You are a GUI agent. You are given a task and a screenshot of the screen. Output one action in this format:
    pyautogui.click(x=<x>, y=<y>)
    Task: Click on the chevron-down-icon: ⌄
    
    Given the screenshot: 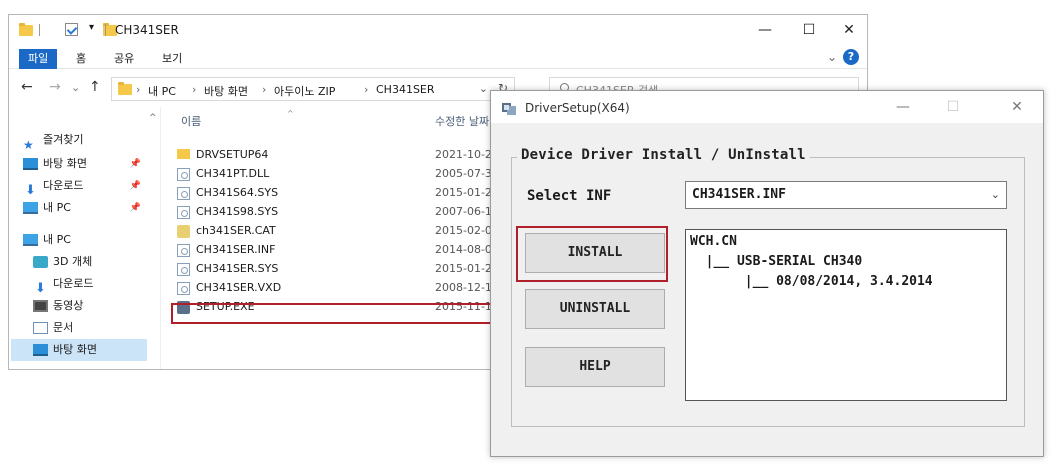 What is the action you would take?
    pyautogui.click(x=995, y=194)
    